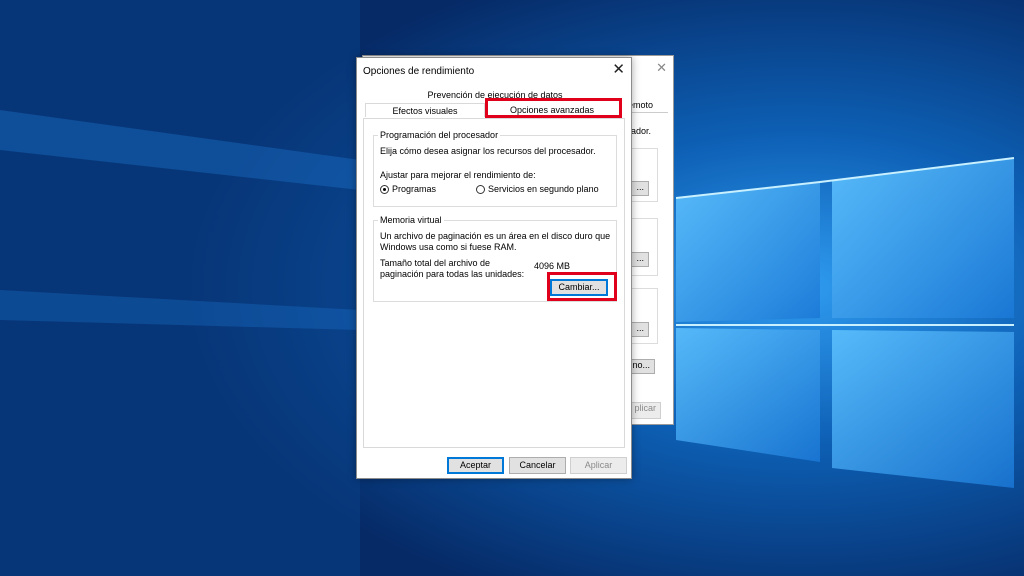 The width and height of the screenshot is (1024, 576). I want to click on vm-total-label-line1: Tamaño total del archivo de, so click(435, 263).